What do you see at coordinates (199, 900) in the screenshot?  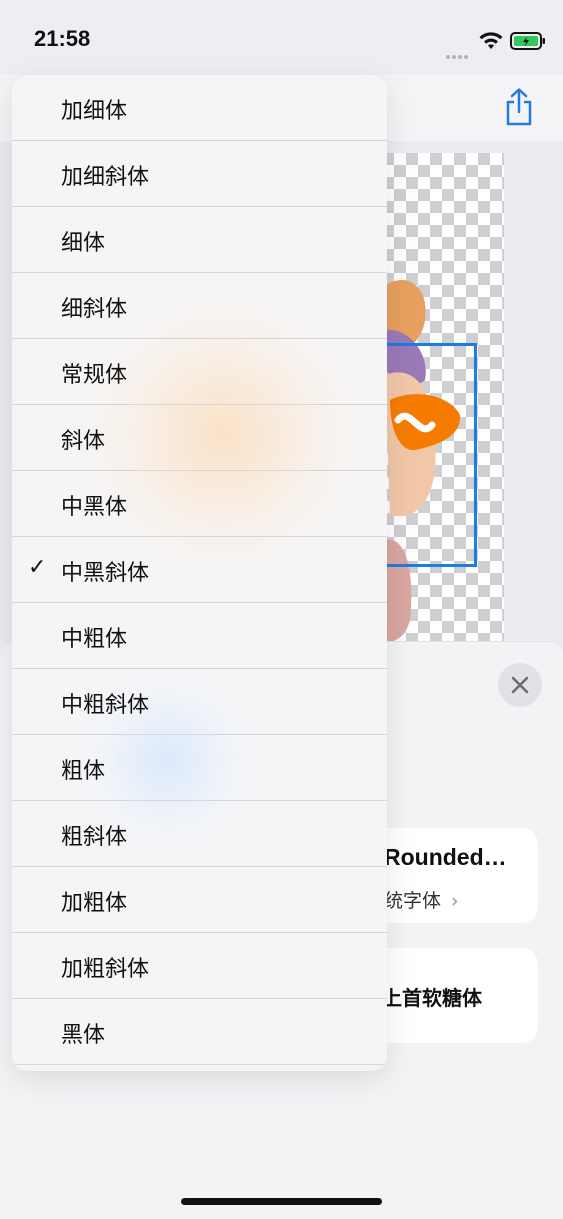 I see `menu-item-extra-bold: 加粗体` at bounding box center [199, 900].